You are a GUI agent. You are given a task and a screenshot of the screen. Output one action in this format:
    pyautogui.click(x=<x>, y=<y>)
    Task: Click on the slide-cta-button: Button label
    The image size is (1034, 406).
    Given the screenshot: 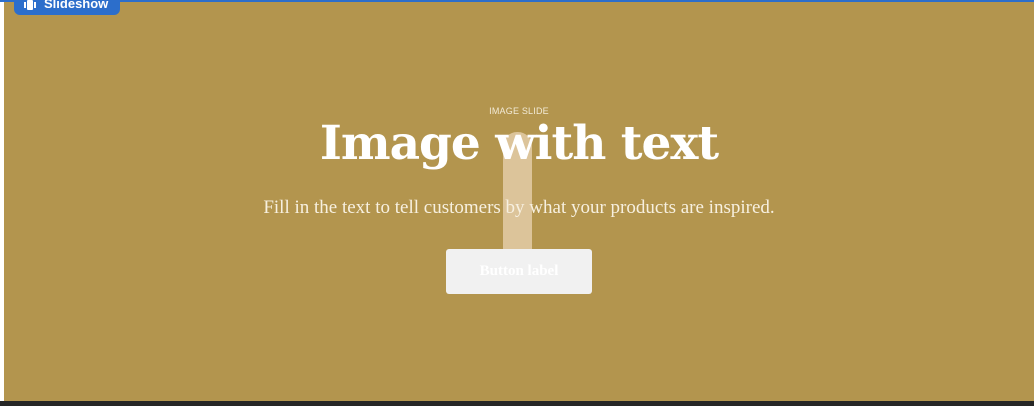 What is the action you would take?
    pyautogui.click(x=519, y=271)
    